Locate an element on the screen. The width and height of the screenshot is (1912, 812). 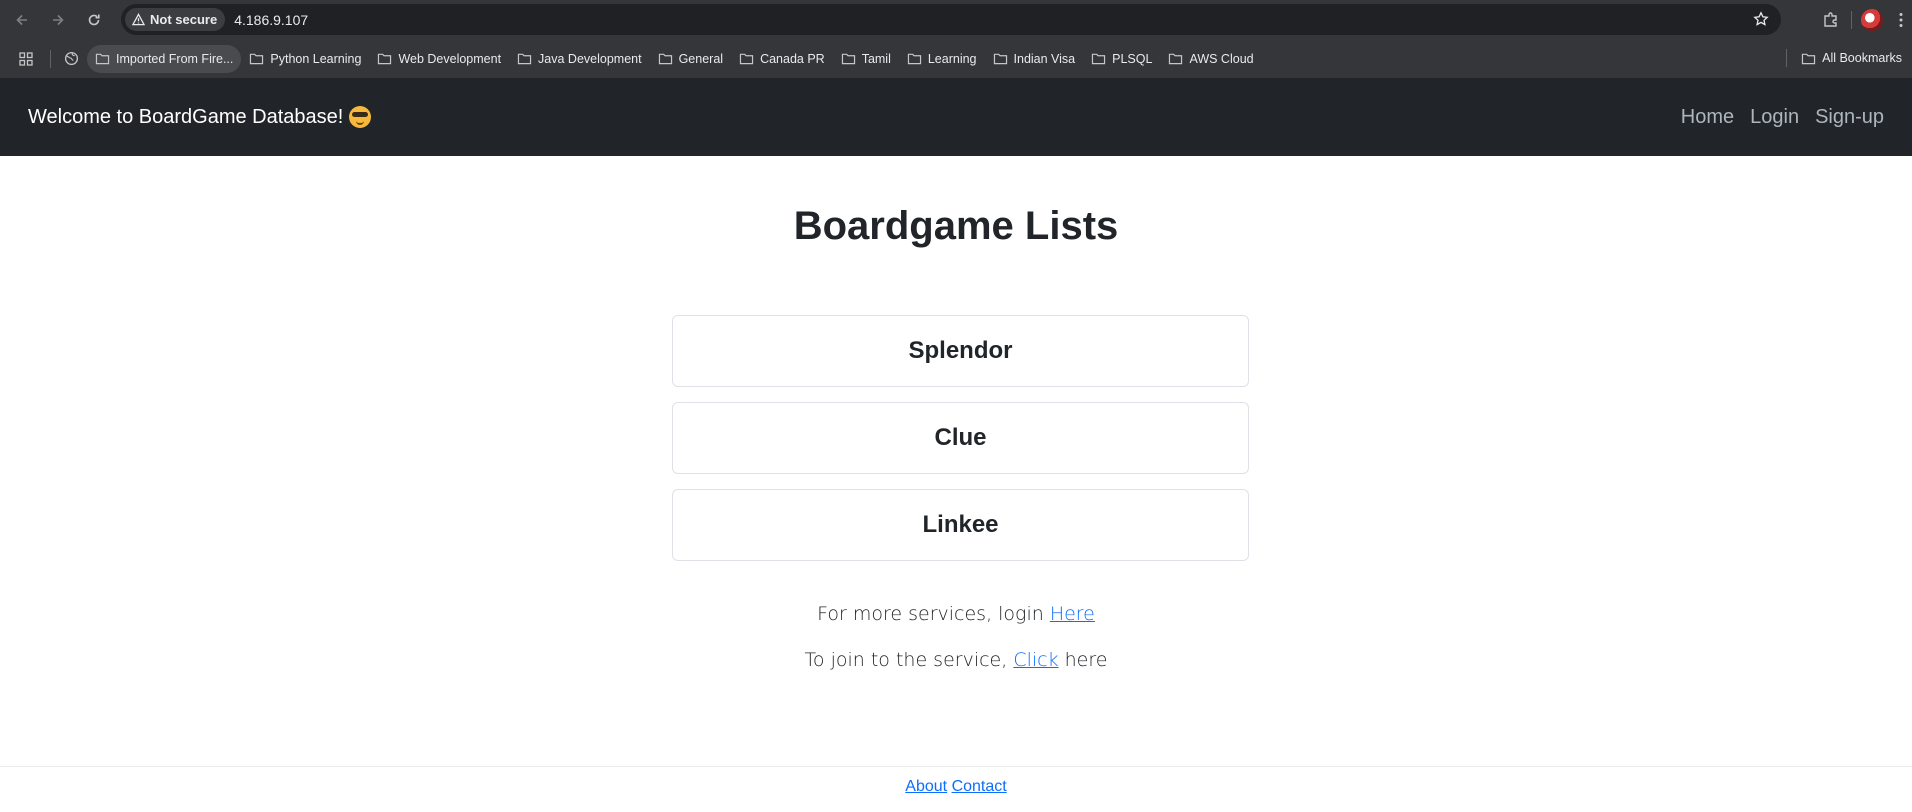
site-brand: Welcome to BoardGame Database! is located at coordinates (200, 117).